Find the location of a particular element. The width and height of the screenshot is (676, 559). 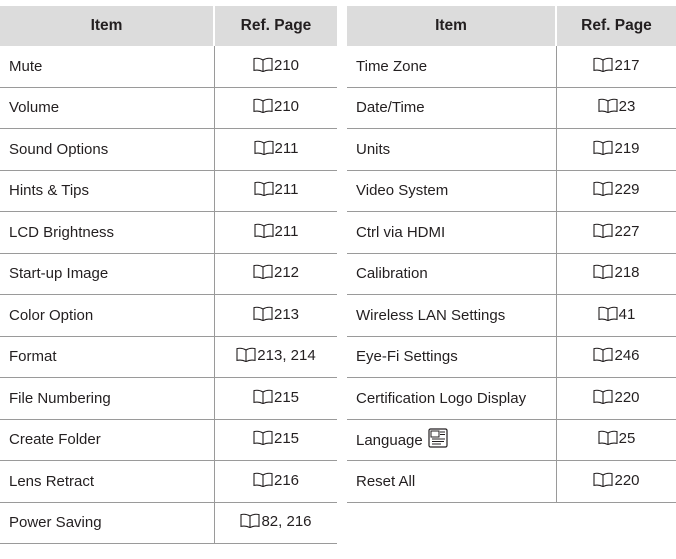

item-label: Calibration is located at coordinates (392, 274).